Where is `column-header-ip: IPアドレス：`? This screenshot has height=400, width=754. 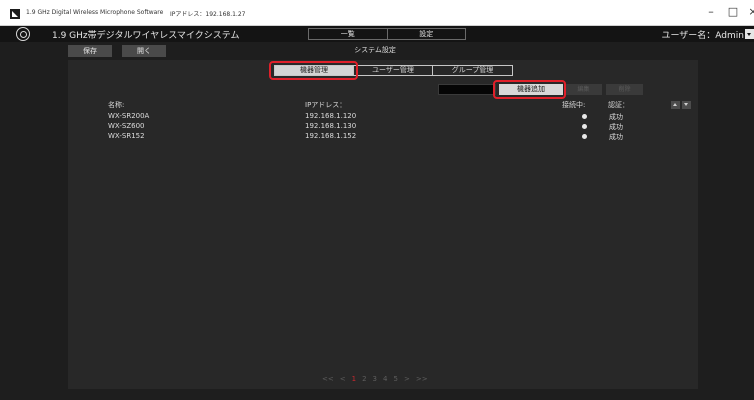
column-header-ip: IPアドレス： is located at coordinates (325, 105).